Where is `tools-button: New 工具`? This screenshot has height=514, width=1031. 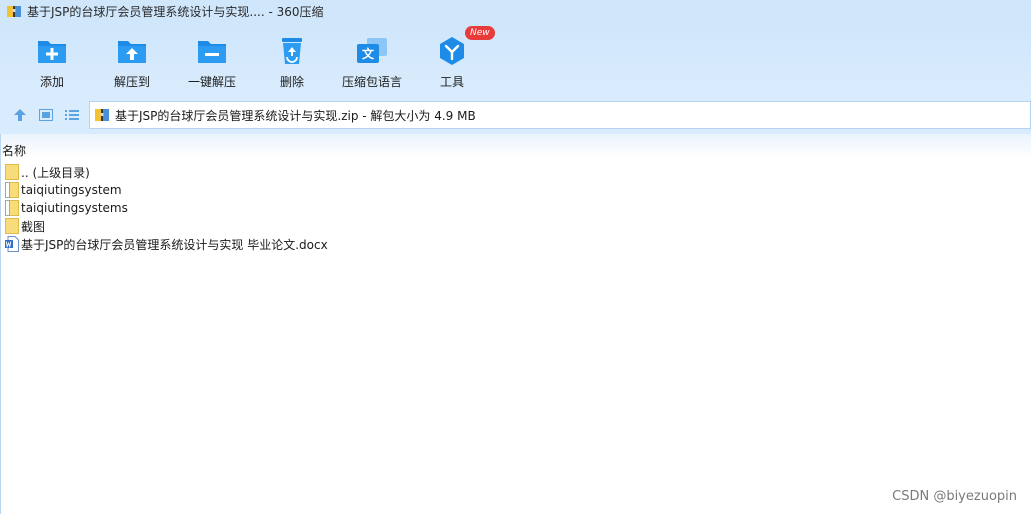
tools-button: New 工具 is located at coordinates (453, 57).